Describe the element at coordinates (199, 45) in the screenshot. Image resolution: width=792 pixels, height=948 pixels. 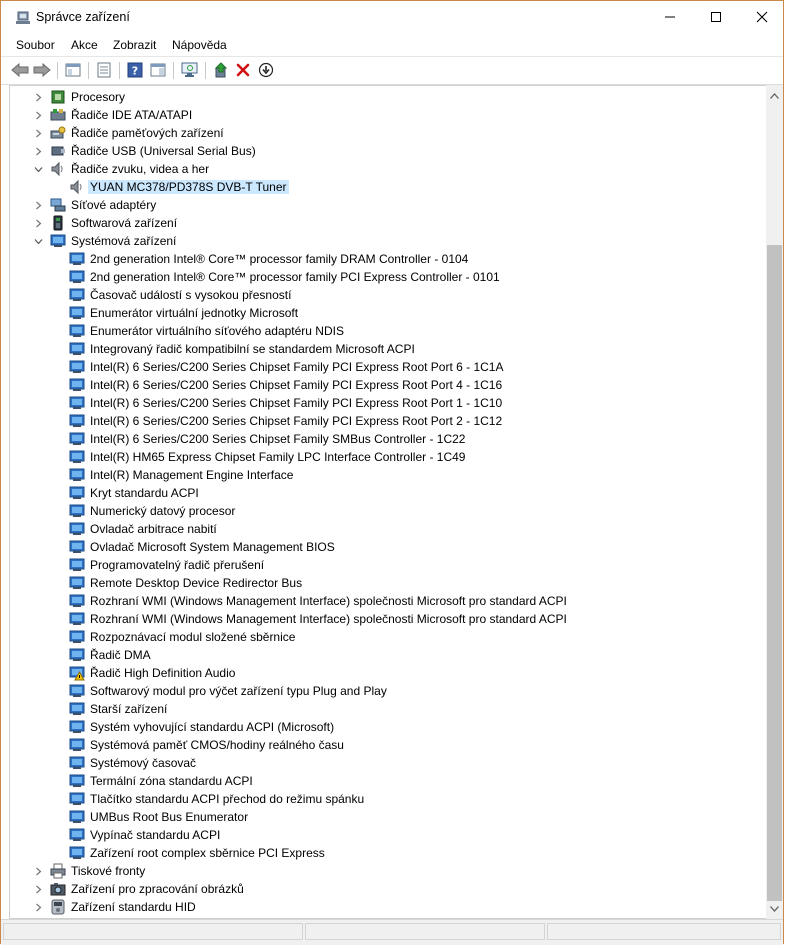
I see `menu-help: Nápověda` at that location.